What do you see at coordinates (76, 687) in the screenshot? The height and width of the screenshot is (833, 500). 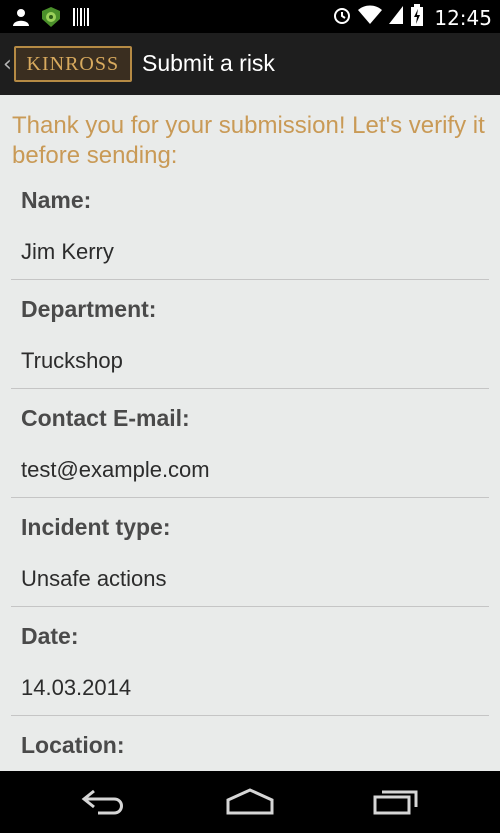 I see `field-value: 14.03.2014` at bounding box center [76, 687].